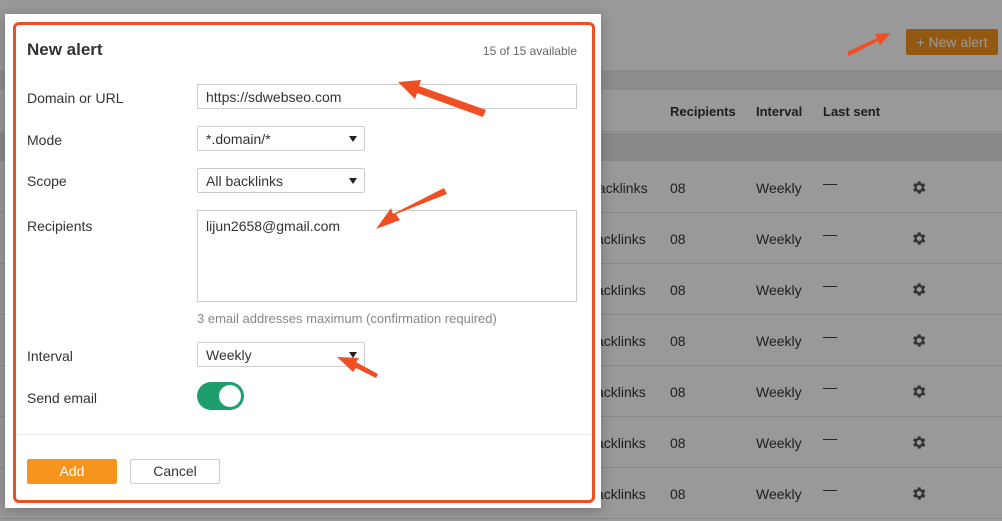 This screenshot has height=521, width=1002. Describe the element at coordinates (229, 355) in the screenshot. I see `interval-select-value: Weekly` at that location.